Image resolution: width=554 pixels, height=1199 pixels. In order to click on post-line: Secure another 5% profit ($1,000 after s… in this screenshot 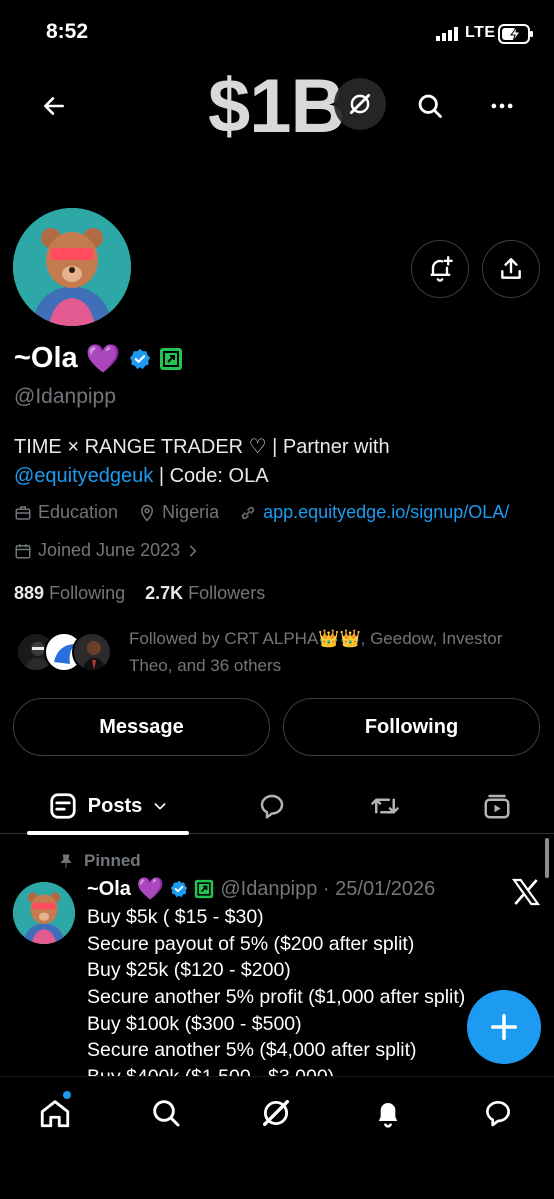, I will do `click(276, 997)`.